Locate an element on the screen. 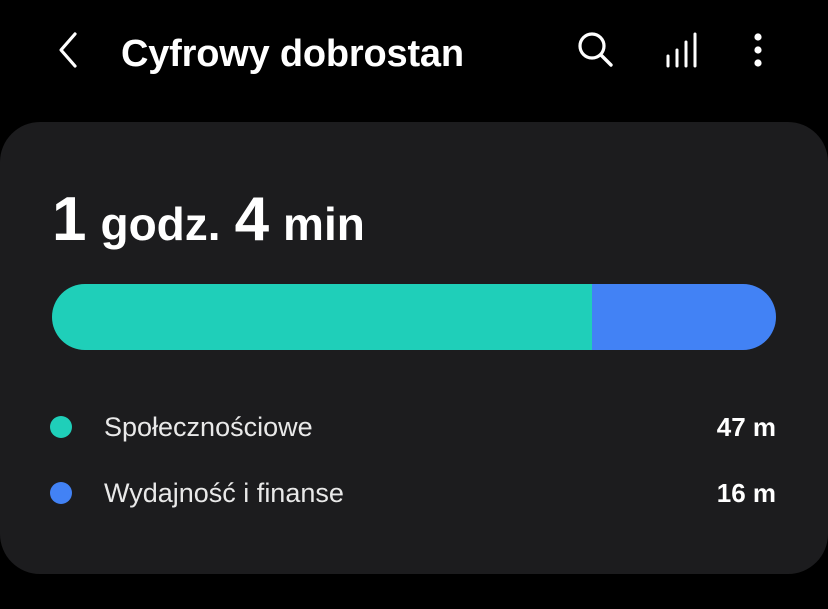  legend-item: Wydajność i finanse 16 m is located at coordinates (413, 493).